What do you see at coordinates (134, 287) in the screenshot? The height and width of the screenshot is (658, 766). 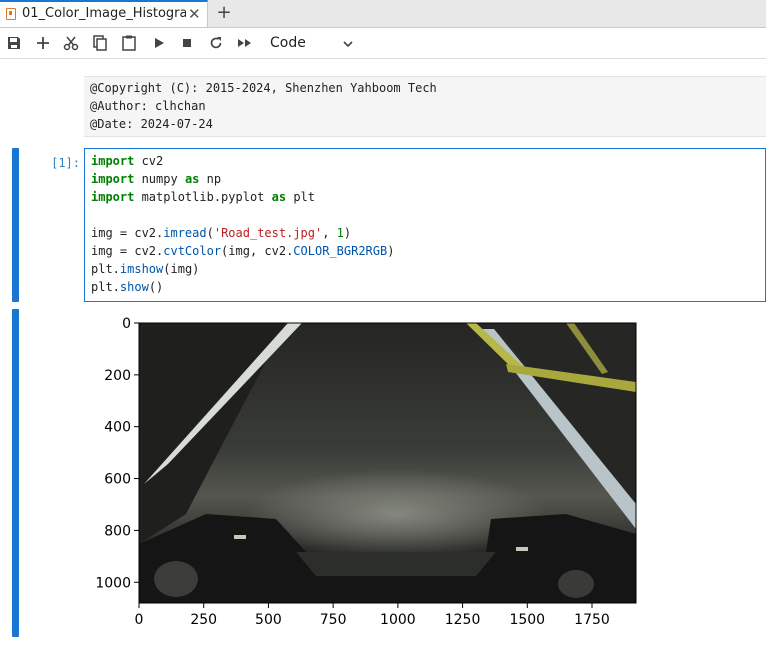 I see `code-token: show` at bounding box center [134, 287].